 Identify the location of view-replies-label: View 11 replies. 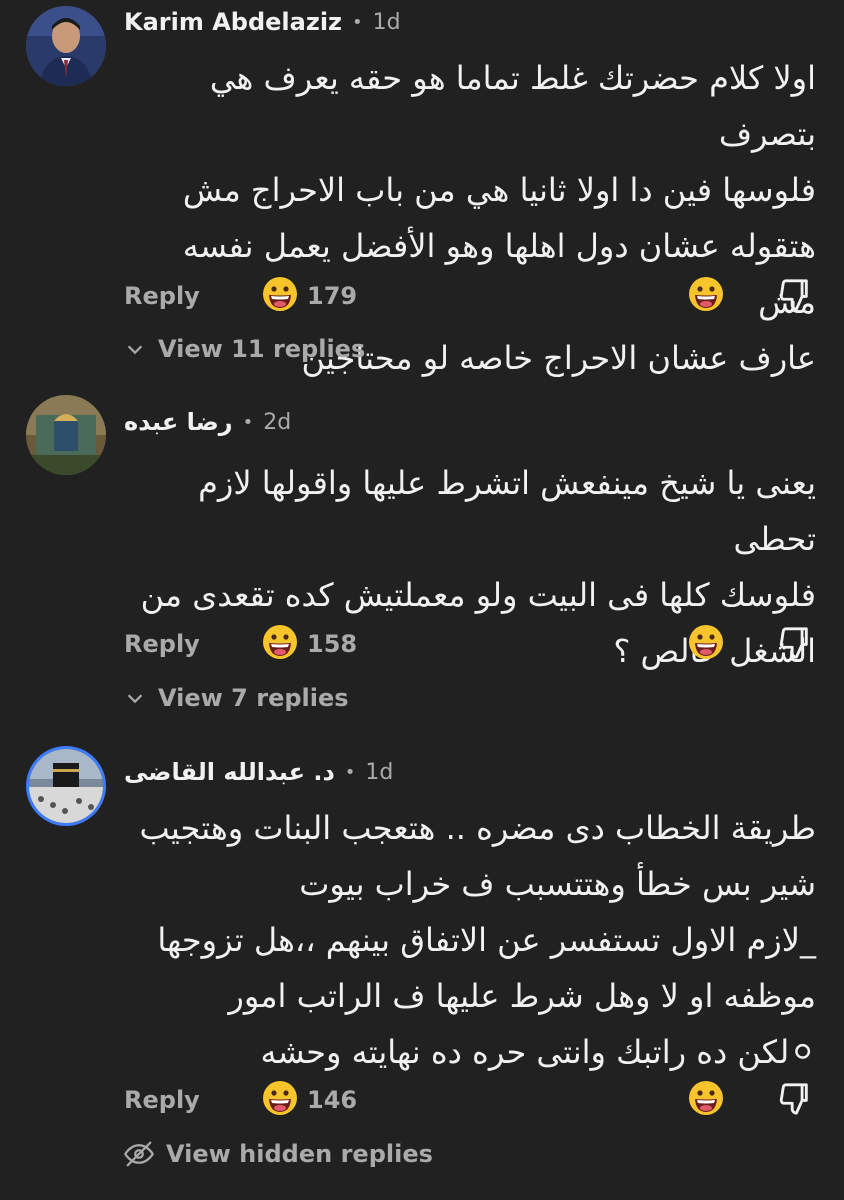
(262, 349).